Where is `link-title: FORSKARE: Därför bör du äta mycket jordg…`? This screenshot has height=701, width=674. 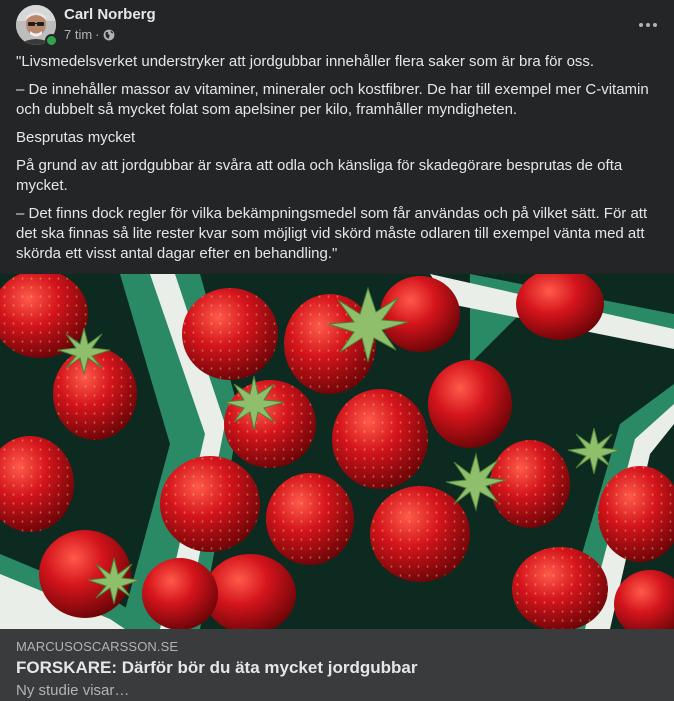
link-title: FORSKARE: Därför bör du äta mycket jordg… is located at coordinates (216, 668).